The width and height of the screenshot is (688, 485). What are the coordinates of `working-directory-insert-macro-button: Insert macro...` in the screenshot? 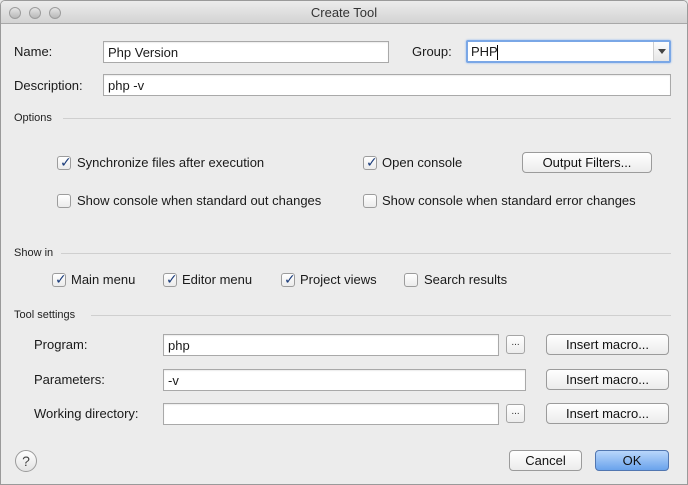 It's located at (607, 413).